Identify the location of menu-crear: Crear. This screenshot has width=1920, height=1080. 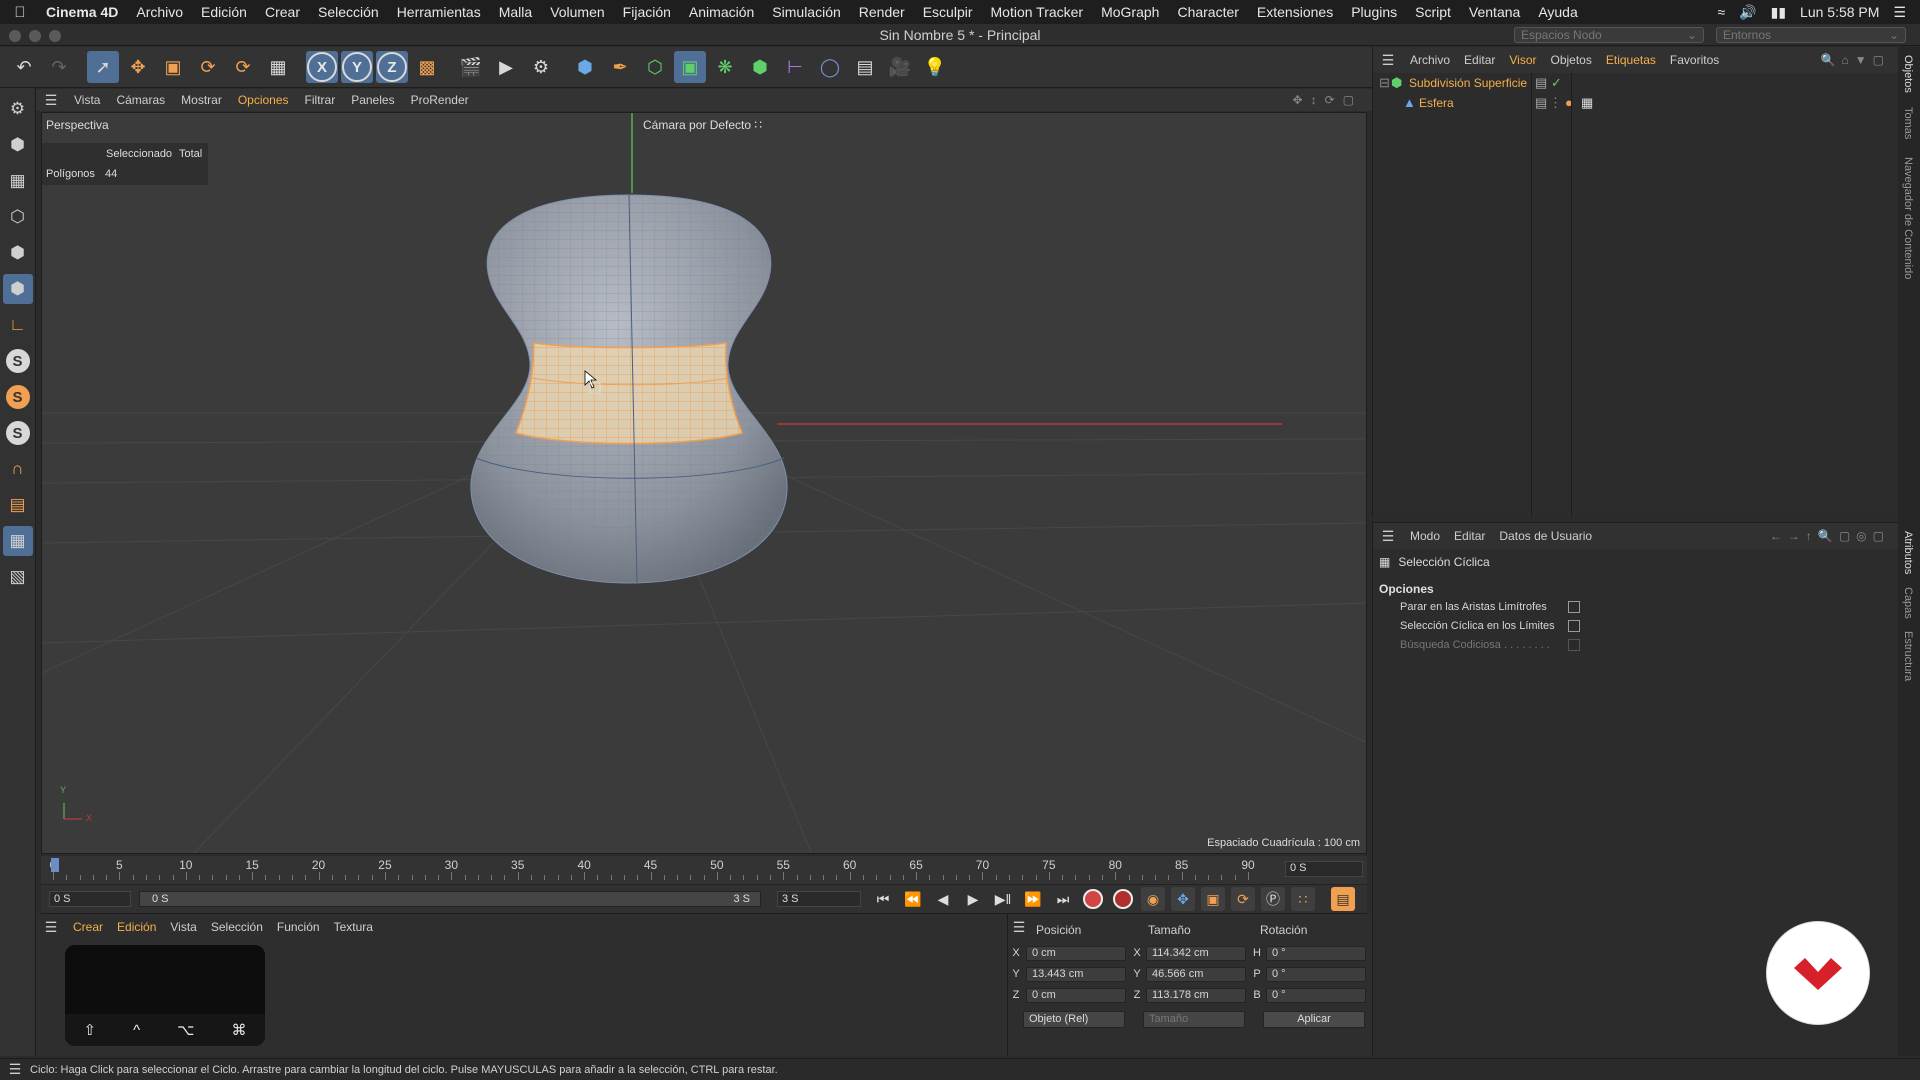
(282, 12).